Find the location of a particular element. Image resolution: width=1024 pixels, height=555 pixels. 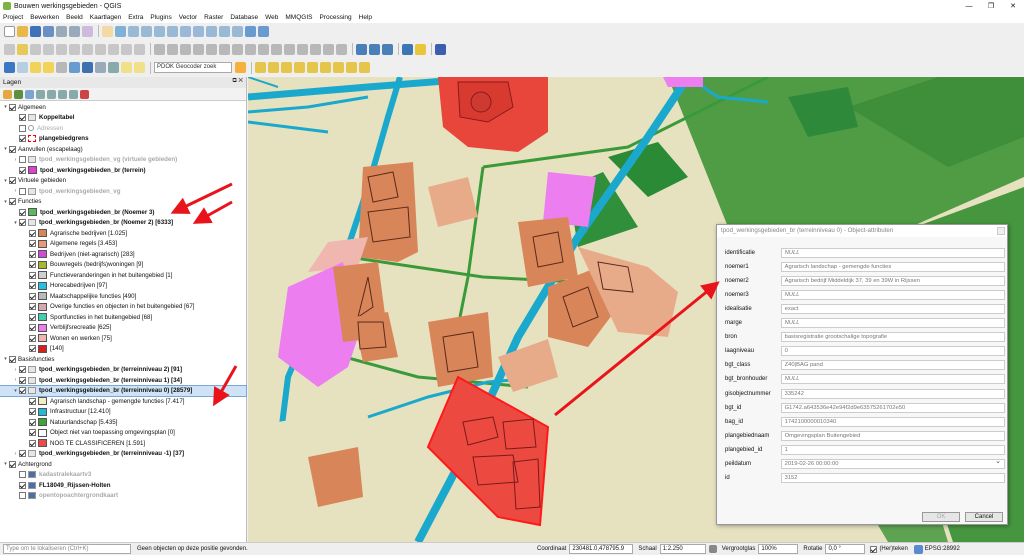

save-edits-icon is located at coordinates (35, 49).